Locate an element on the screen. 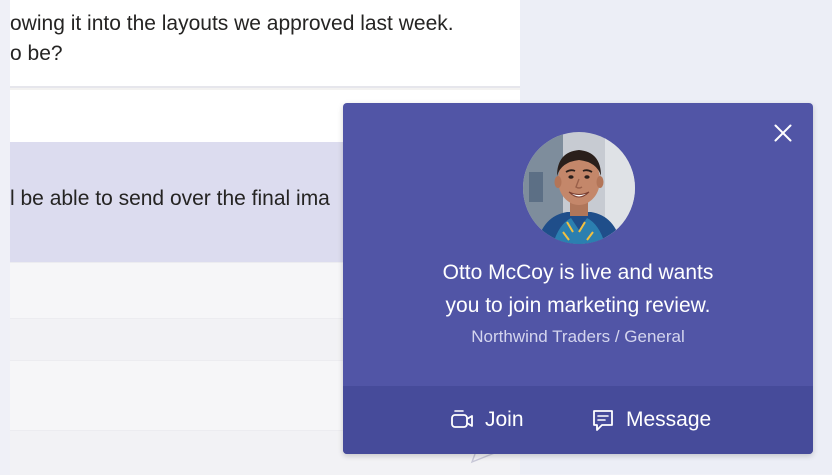 The width and height of the screenshot is (832, 475). avatar is located at coordinates (579, 188).